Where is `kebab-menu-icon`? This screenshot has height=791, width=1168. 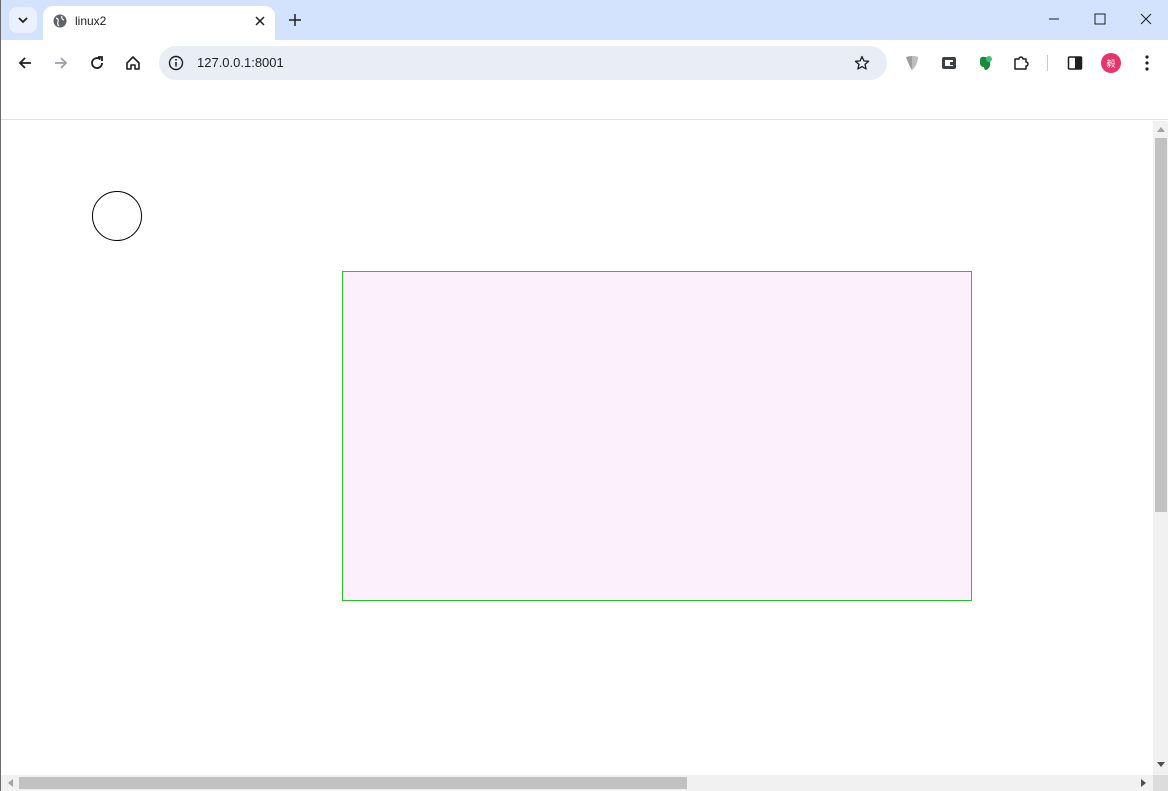
kebab-menu-icon is located at coordinates (1147, 63).